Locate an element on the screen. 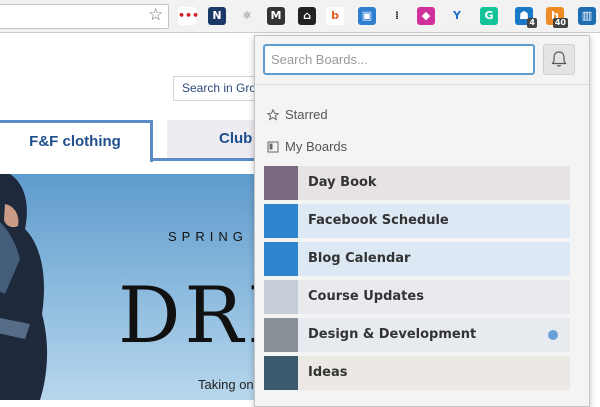  board-name: Course Updates is located at coordinates (366, 296).